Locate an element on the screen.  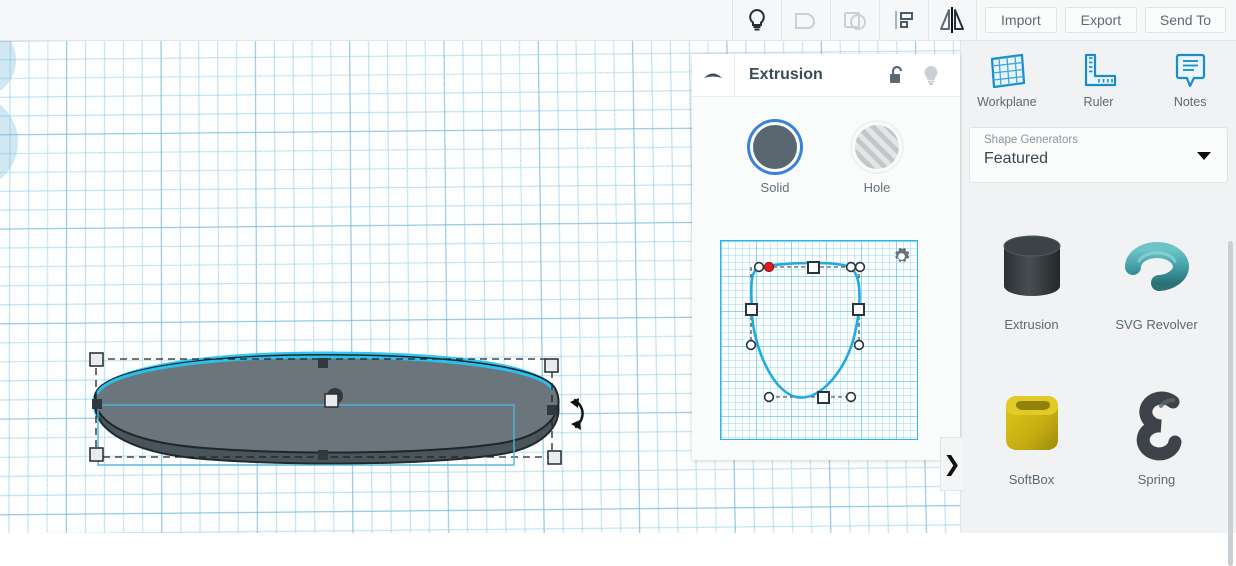
ruler-tool: Ruler is located at coordinates (1098, 80).